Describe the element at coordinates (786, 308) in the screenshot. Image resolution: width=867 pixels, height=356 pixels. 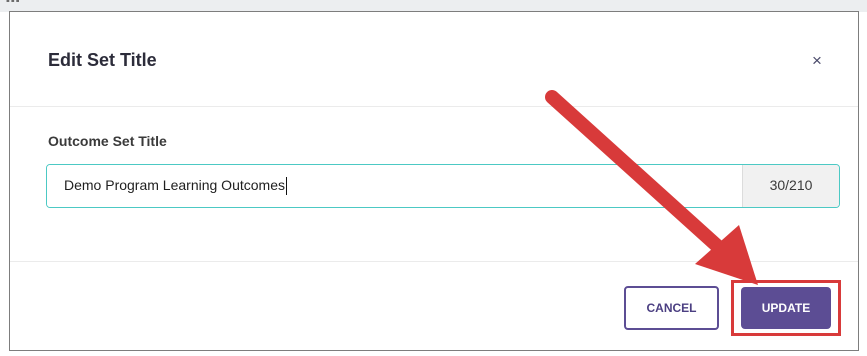
I see `update-button: UPDATE` at that location.